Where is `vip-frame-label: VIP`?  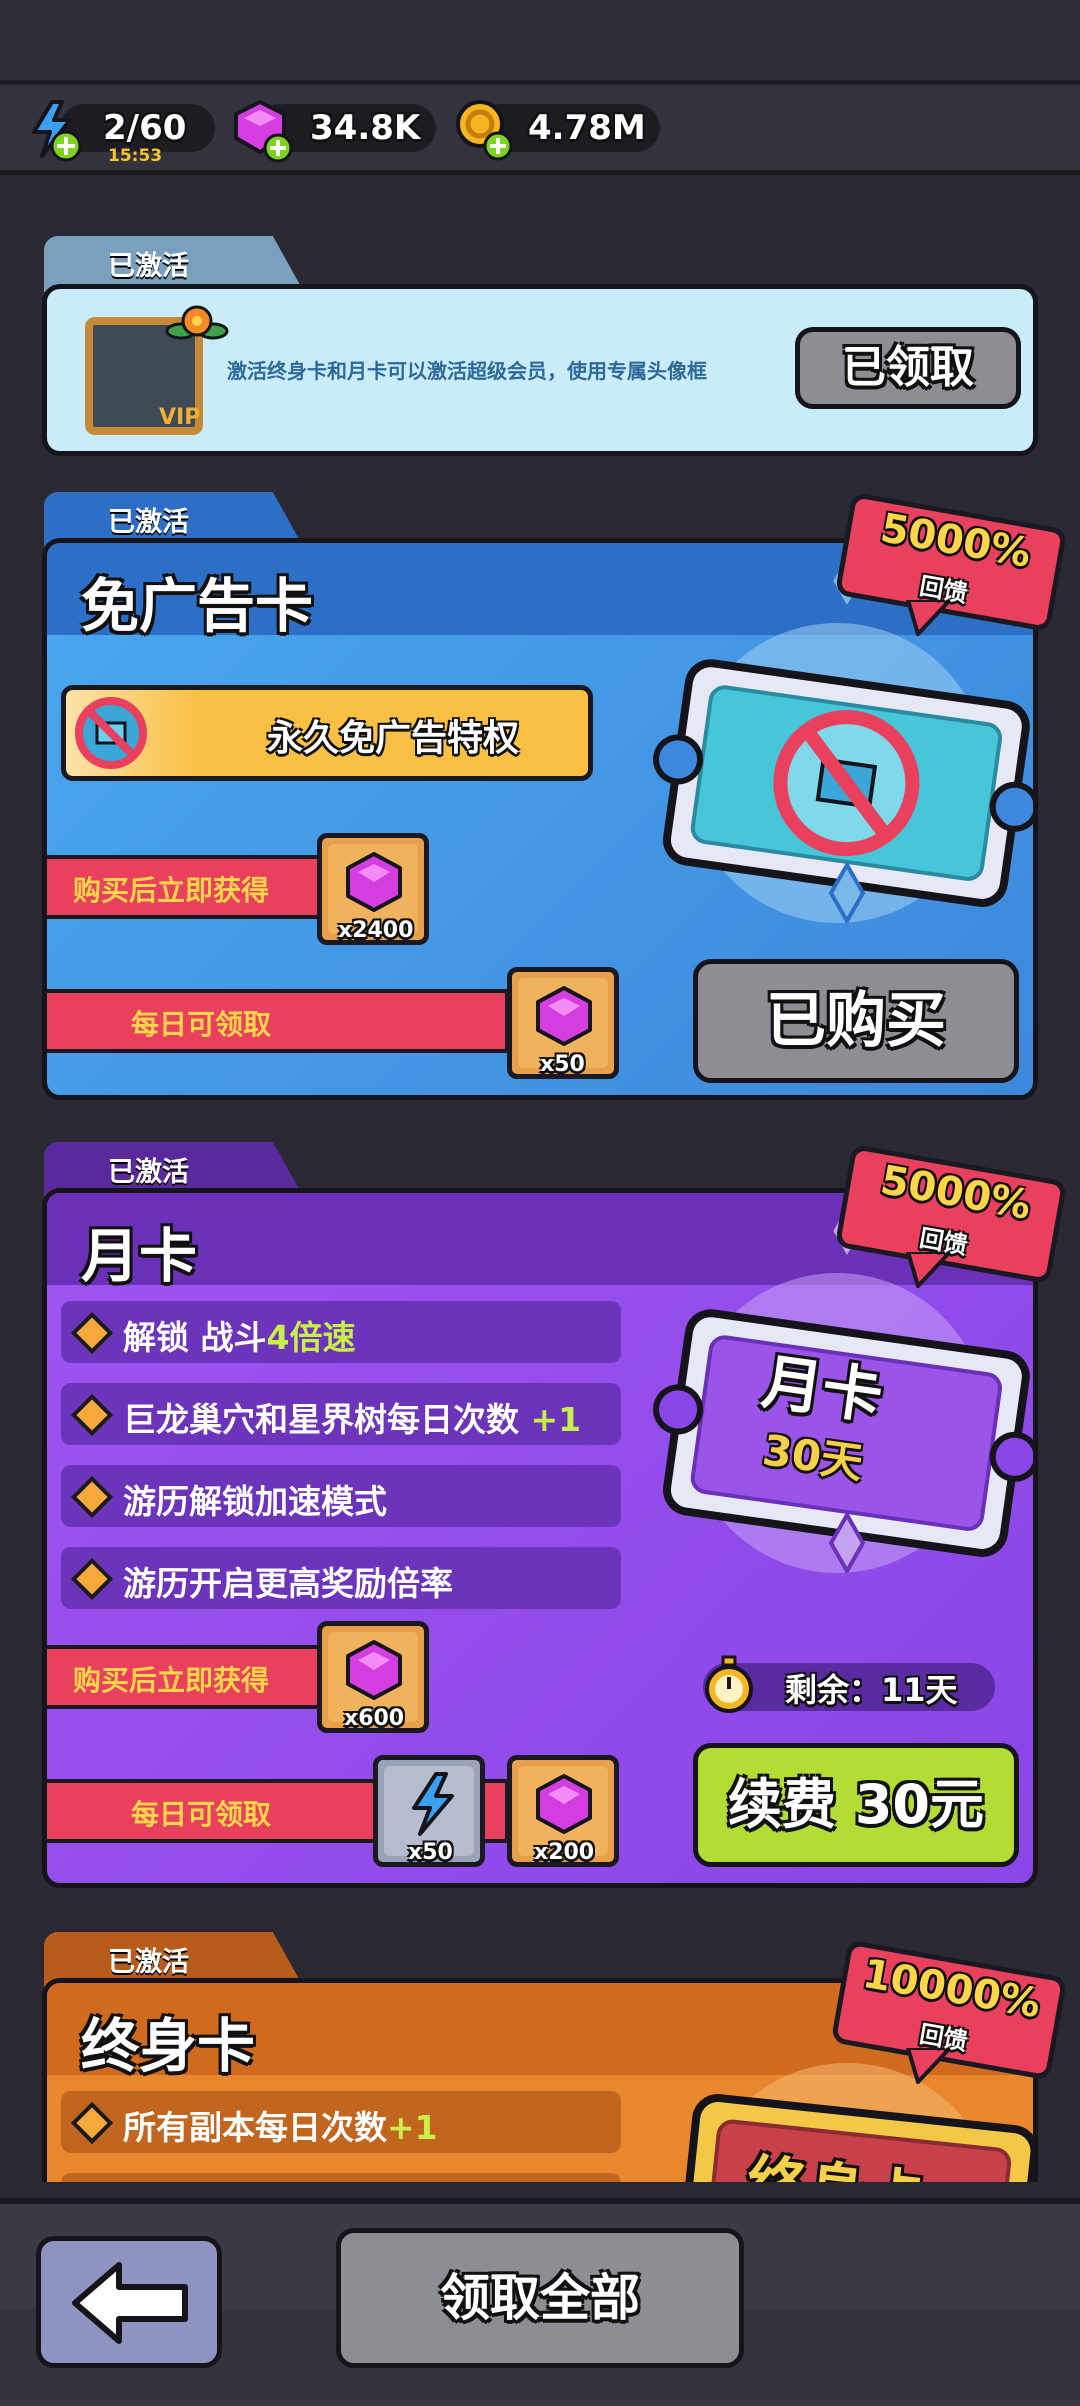
vip-frame-label: VIP is located at coordinates (180, 417).